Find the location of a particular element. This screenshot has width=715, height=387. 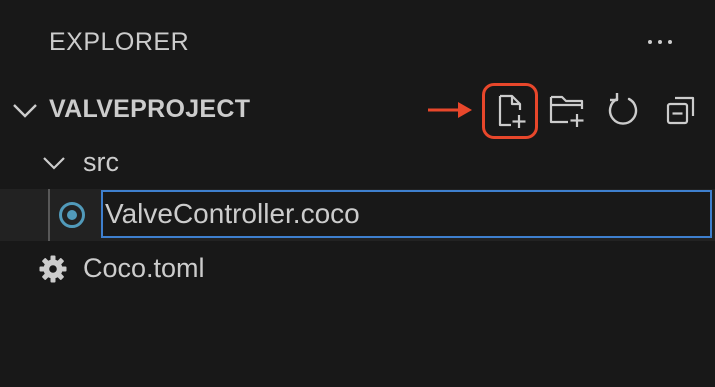

file-label: Coco.toml is located at coordinates (144, 268).